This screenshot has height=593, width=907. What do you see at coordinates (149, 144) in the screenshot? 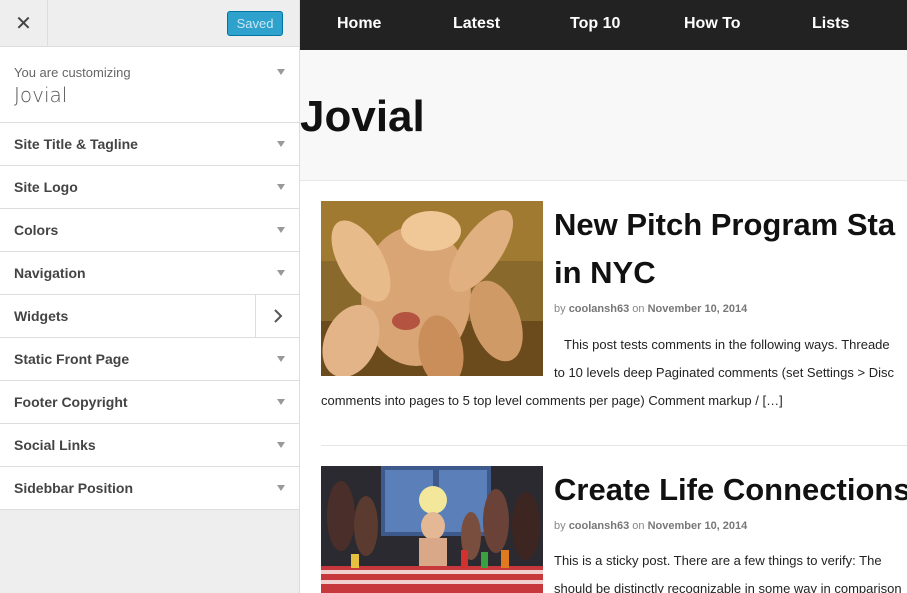
I see `section-site-title-tagline: Site Title & Tagline` at bounding box center [149, 144].